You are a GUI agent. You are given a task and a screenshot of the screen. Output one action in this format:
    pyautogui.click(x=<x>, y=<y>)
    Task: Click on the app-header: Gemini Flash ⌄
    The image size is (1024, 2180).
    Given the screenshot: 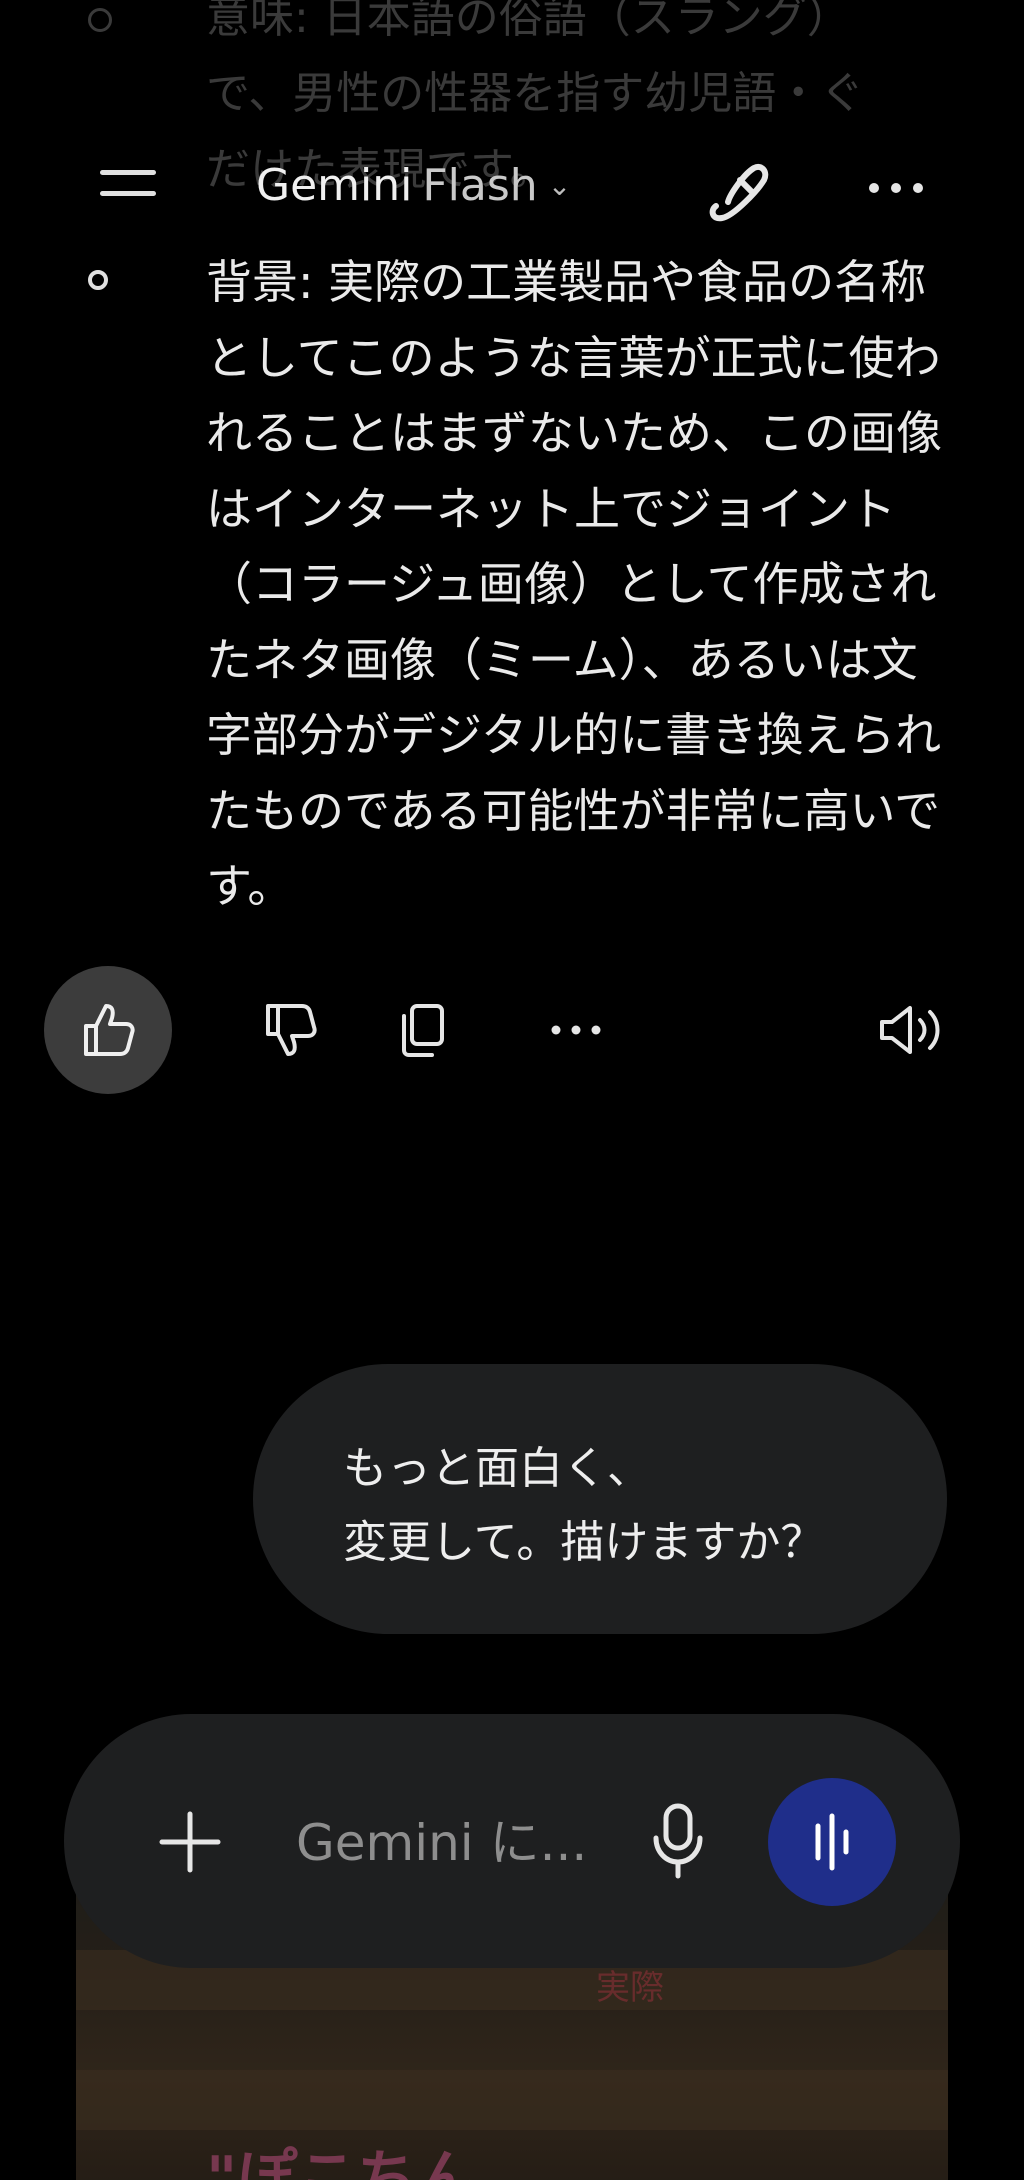 What is the action you would take?
    pyautogui.click(x=512, y=185)
    